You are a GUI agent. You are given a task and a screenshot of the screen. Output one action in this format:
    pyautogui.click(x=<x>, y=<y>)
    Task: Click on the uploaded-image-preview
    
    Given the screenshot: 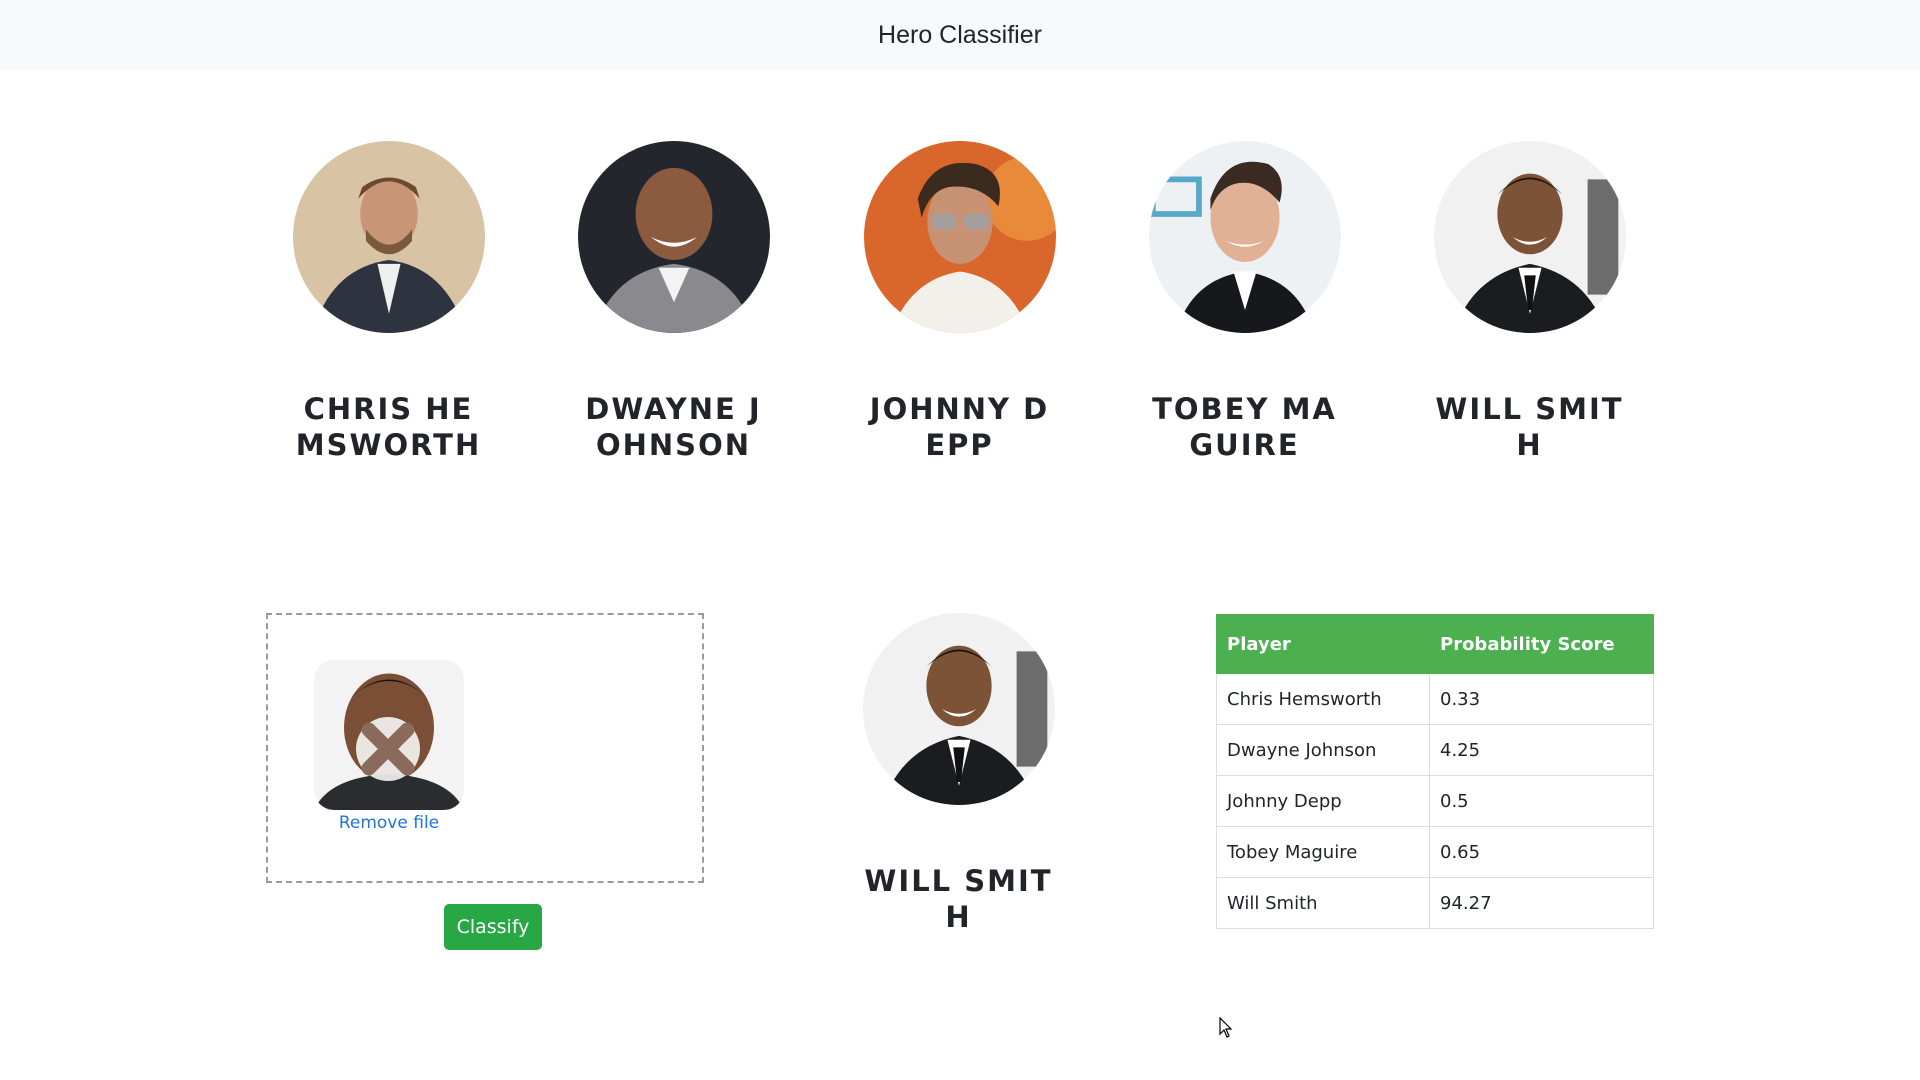 What is the action you would take?
    pyautogui.click(x=389, y=735)
    